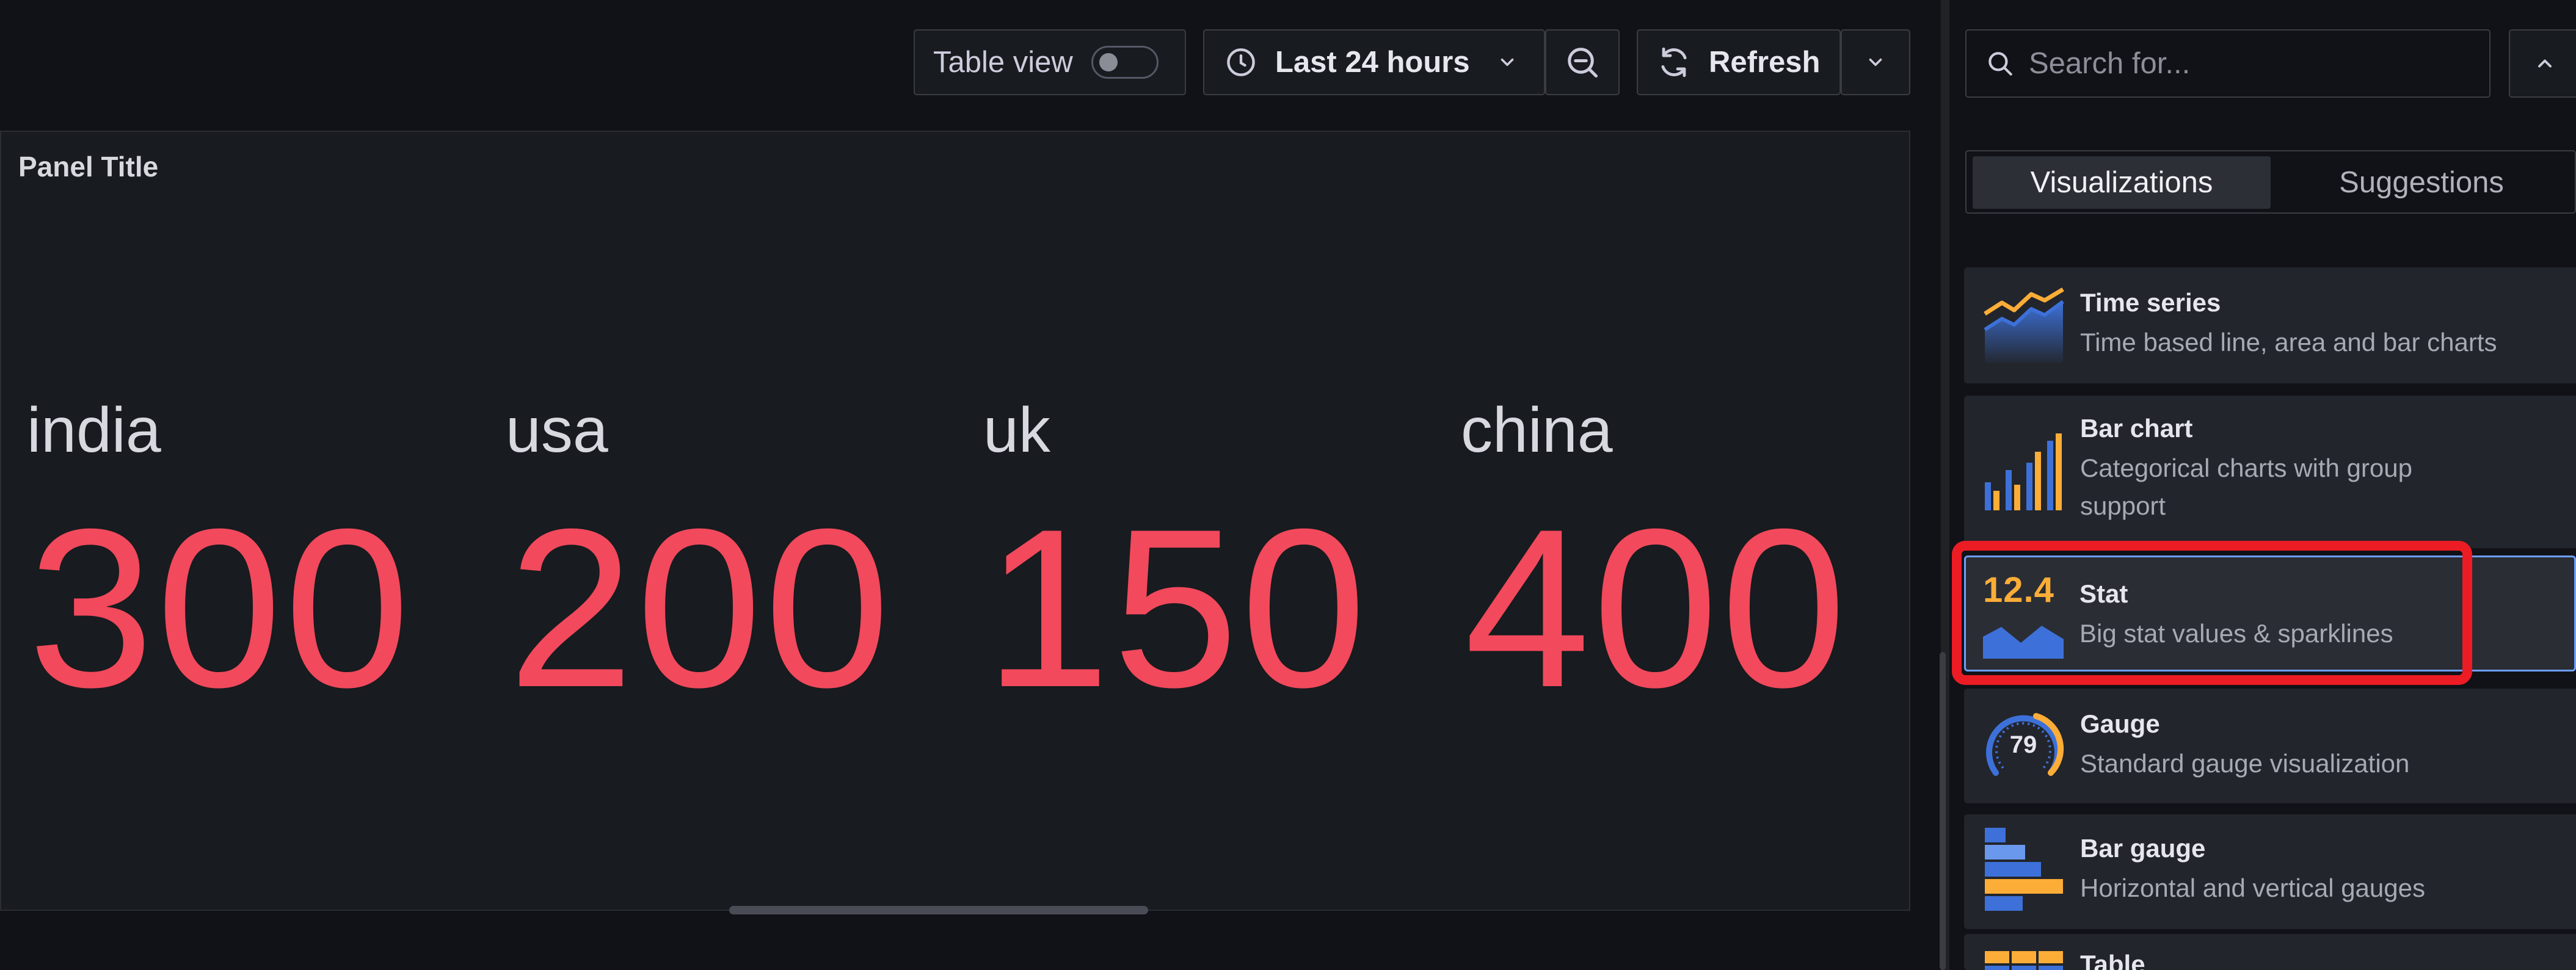 The width and height of the screenshot is (2576, 970). I want to click on collapse-pane-button, so click(2543, 63).